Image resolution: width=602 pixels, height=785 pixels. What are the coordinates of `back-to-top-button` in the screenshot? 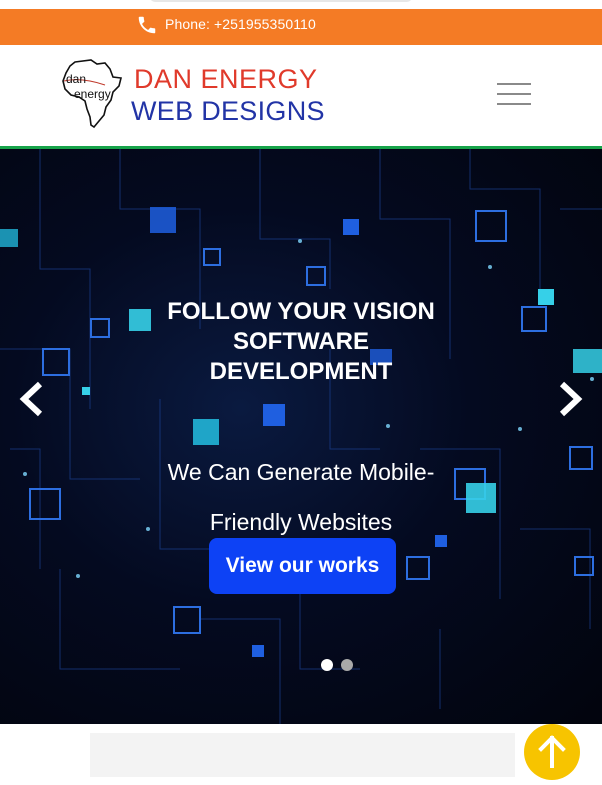 It's located at (552, 752).